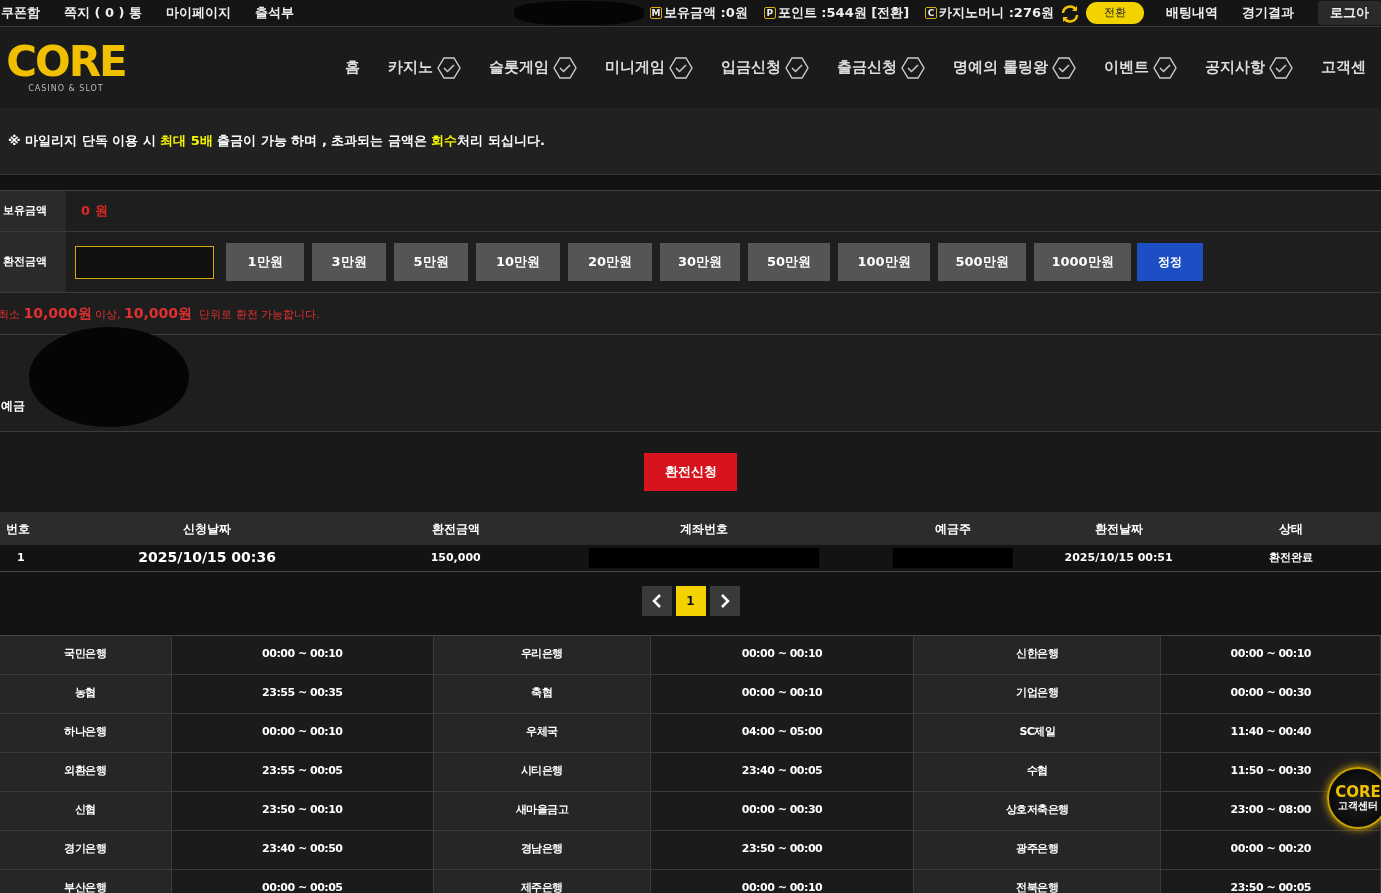 The image size is (1381, 893). What do you see at coordinates (1037, 810) in the screenshot?
I see `bank-cell: 상호저축은행` at bounding box center [1037, 810].